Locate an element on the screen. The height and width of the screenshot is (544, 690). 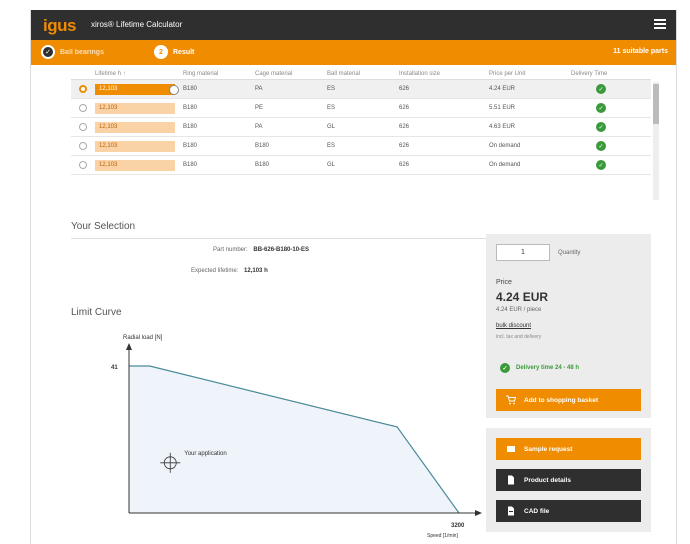
col-size: Installation size is located at coordinates (444, 74).